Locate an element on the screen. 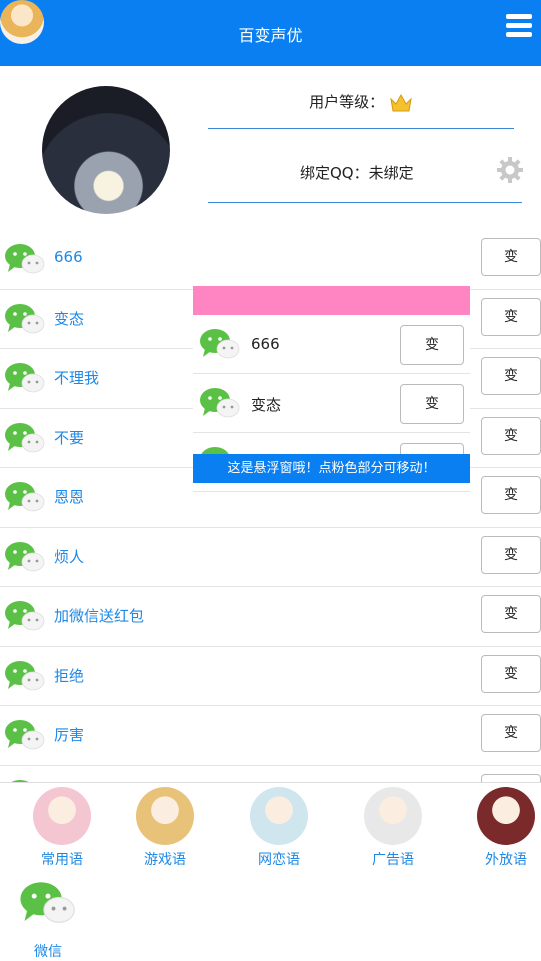 The width and height of the screenshot is (541, 961). list-item: 变 is located at coordinates (270, 774).